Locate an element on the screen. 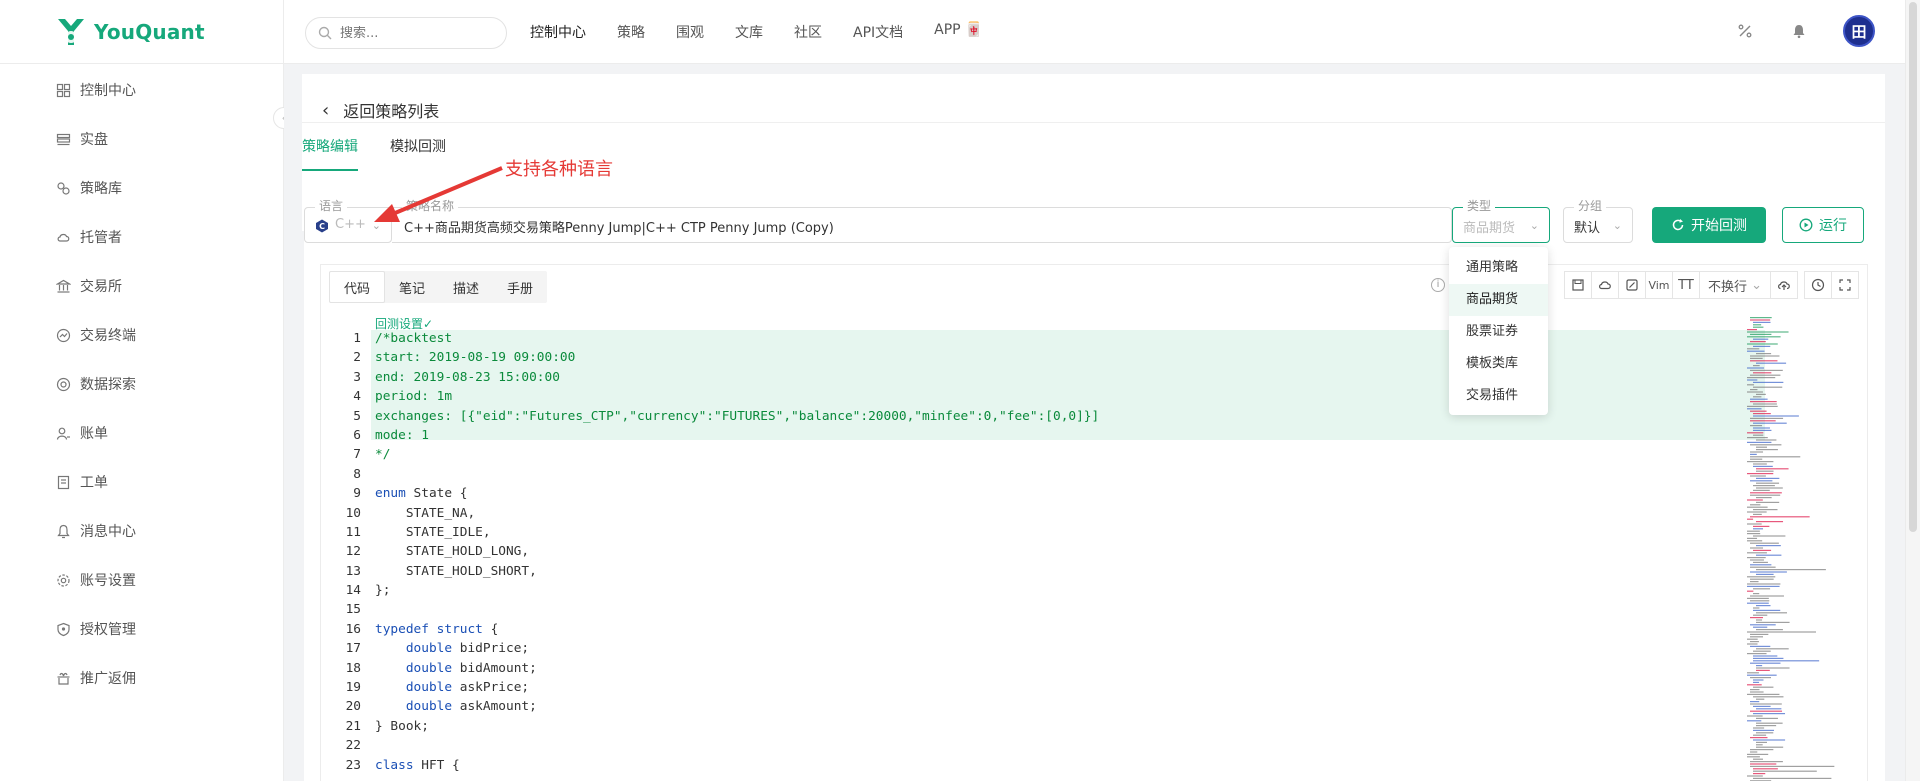 Image resolution: width=1920 pixels, height=781 pixels. sidebar-item-dashboard: 控制中心 is located at coordinates (96, 90).